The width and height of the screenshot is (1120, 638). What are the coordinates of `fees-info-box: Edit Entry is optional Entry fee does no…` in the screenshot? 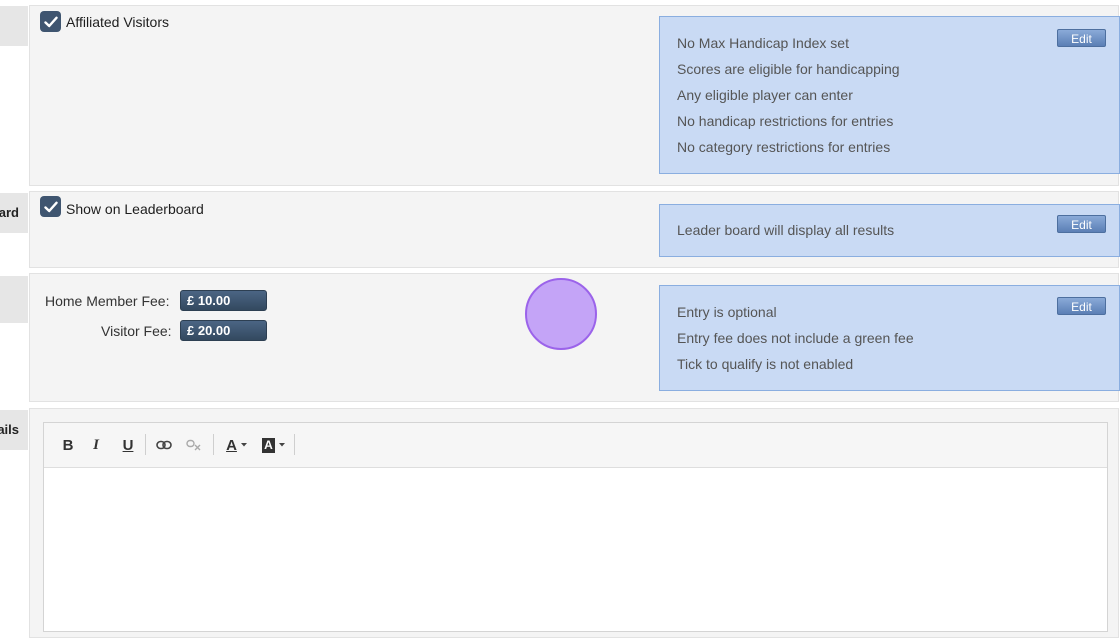 It's located at (889, 338).